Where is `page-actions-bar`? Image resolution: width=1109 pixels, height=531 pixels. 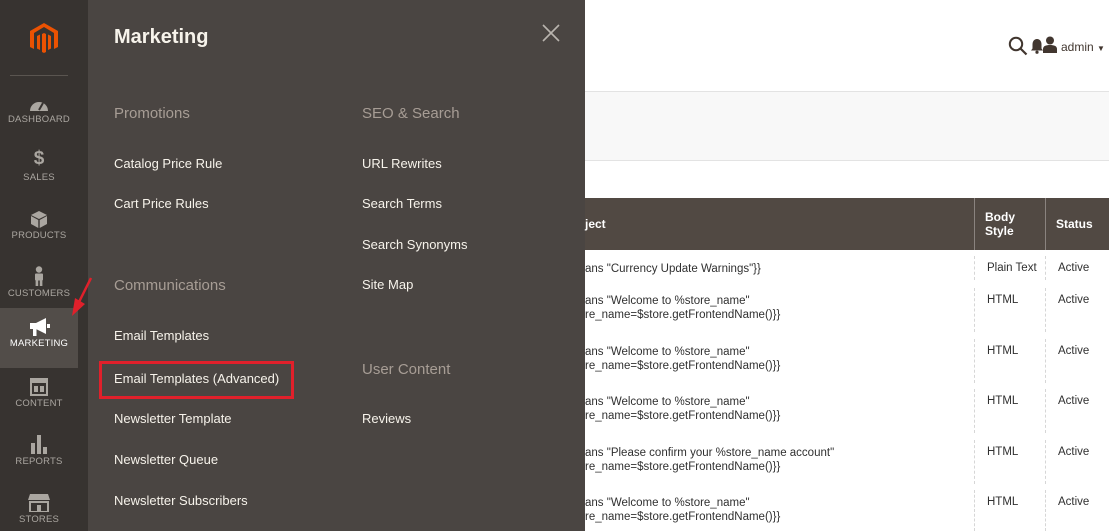
page-actions-bar is located at coordinates (847, 126).